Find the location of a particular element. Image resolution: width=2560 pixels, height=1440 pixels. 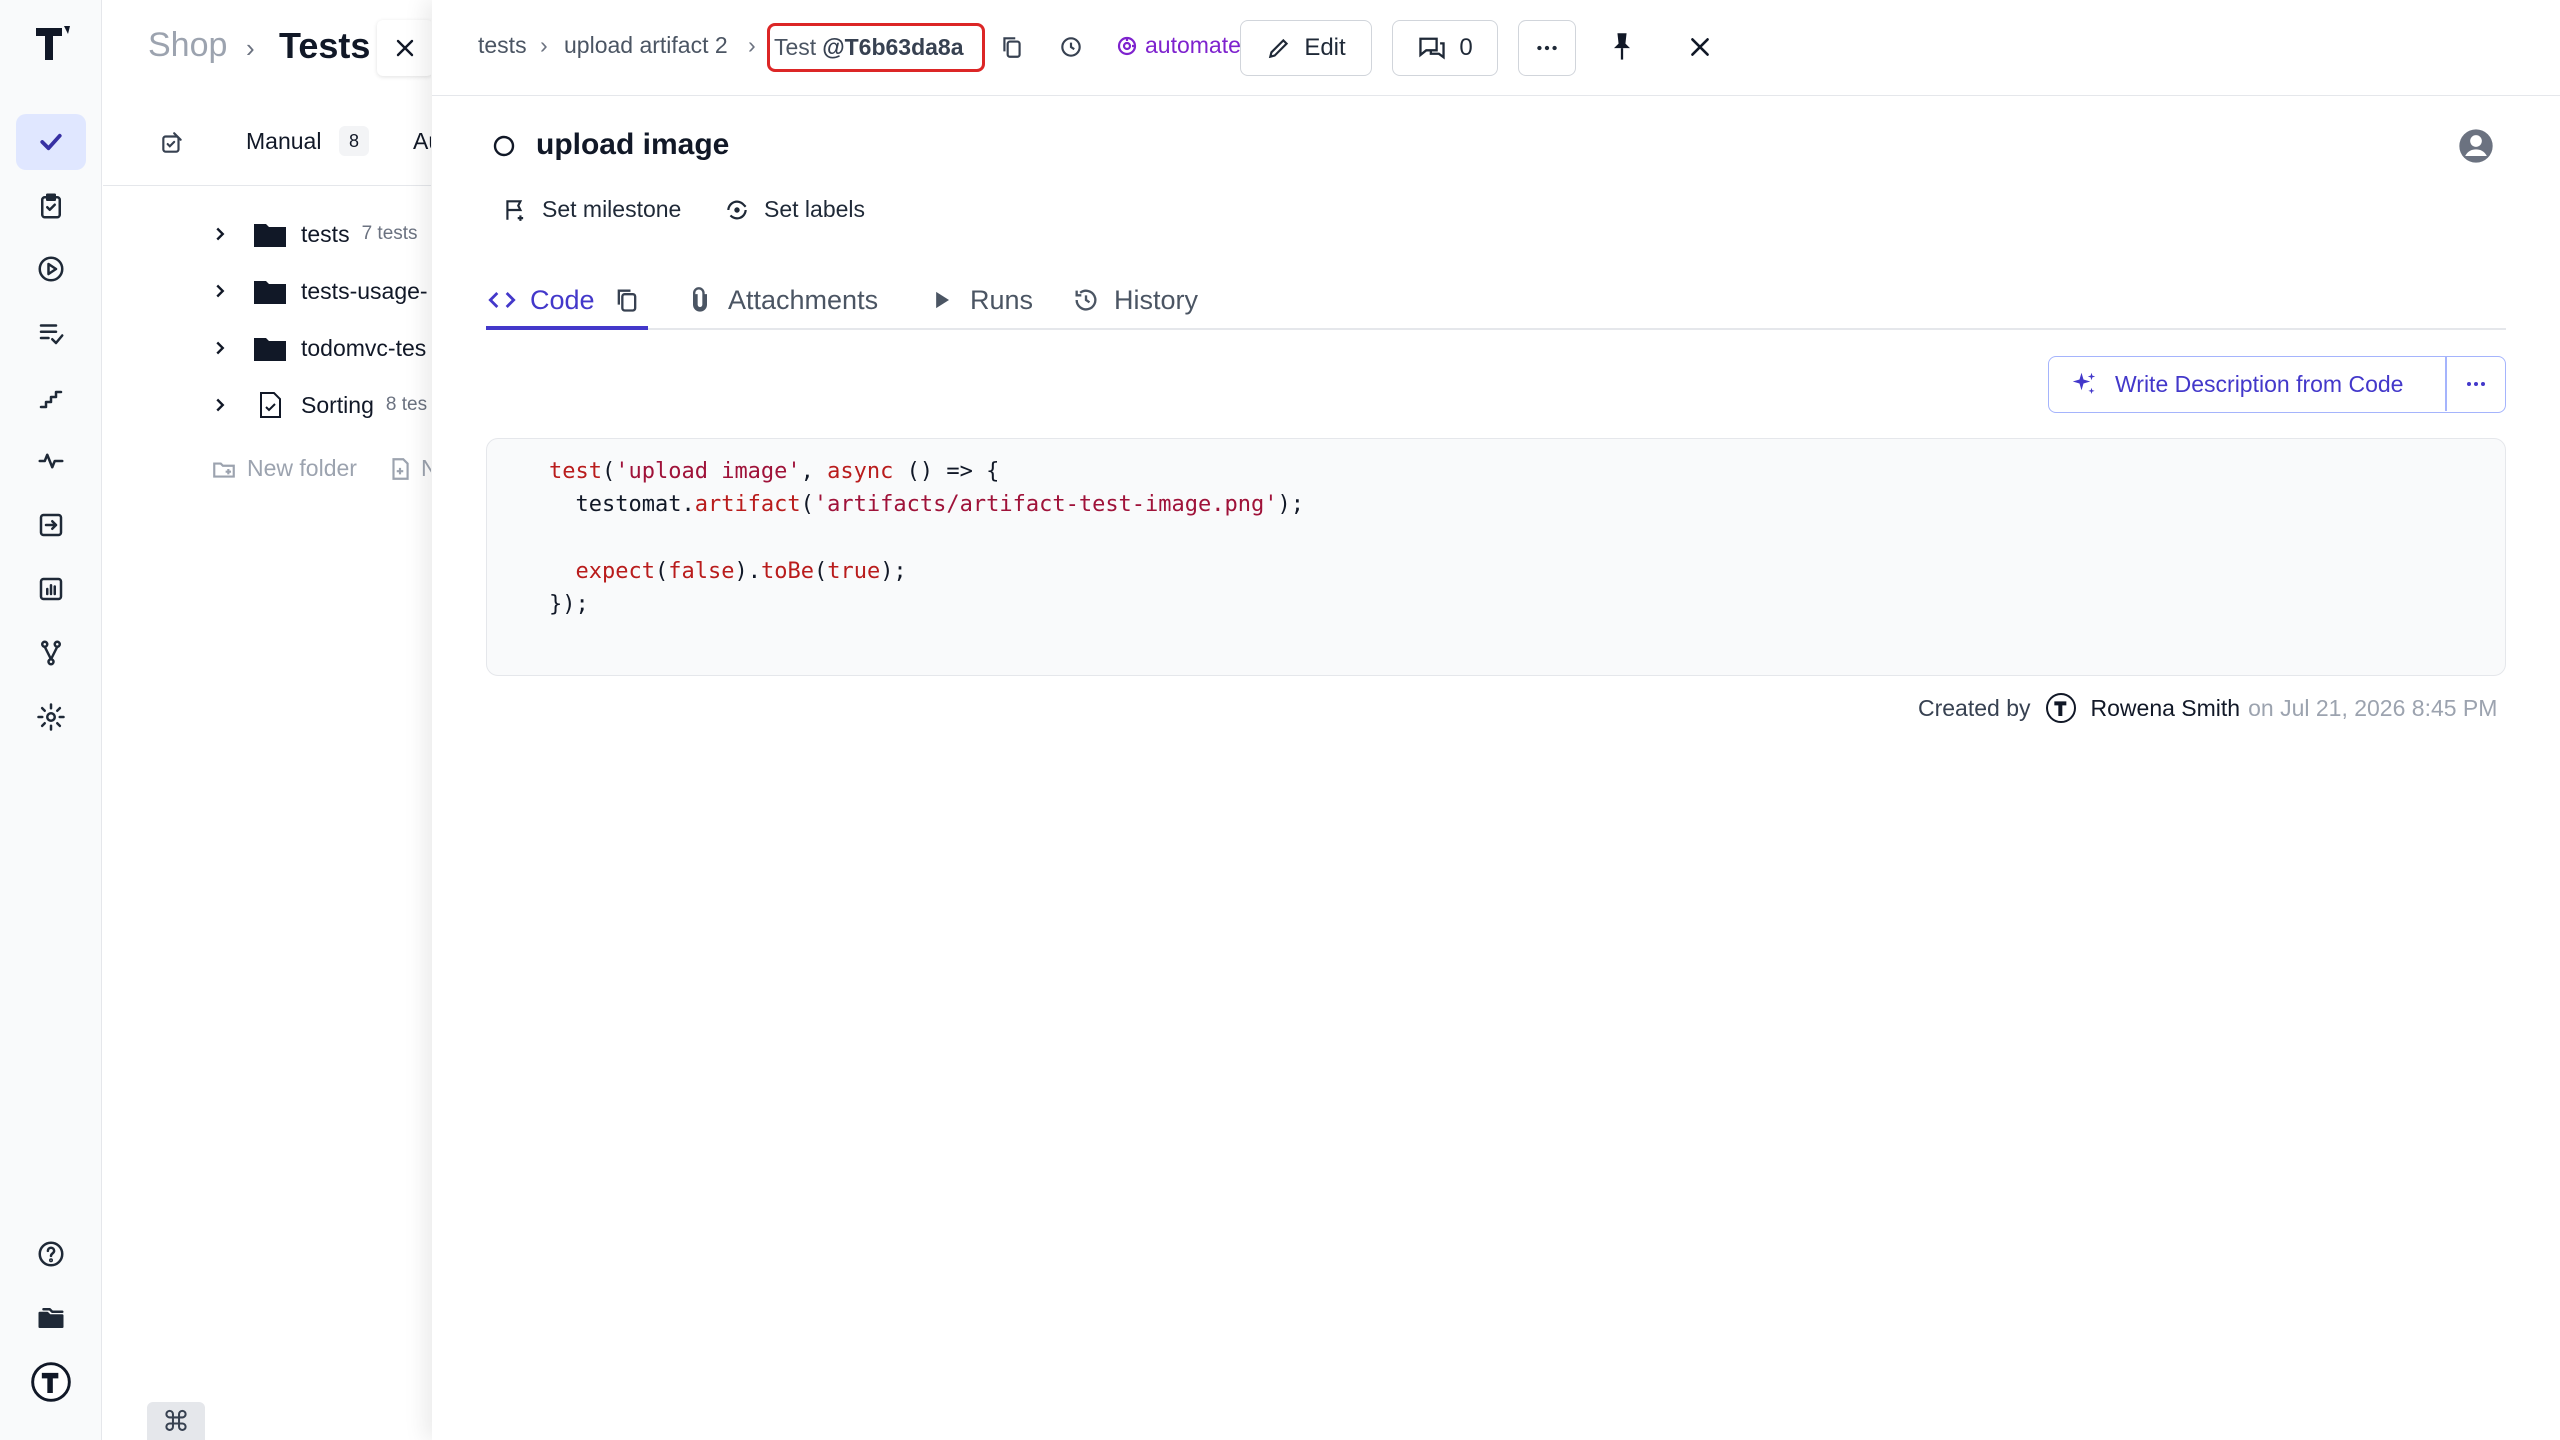

comments-count: 0 is located at coordinates (1466, 47).